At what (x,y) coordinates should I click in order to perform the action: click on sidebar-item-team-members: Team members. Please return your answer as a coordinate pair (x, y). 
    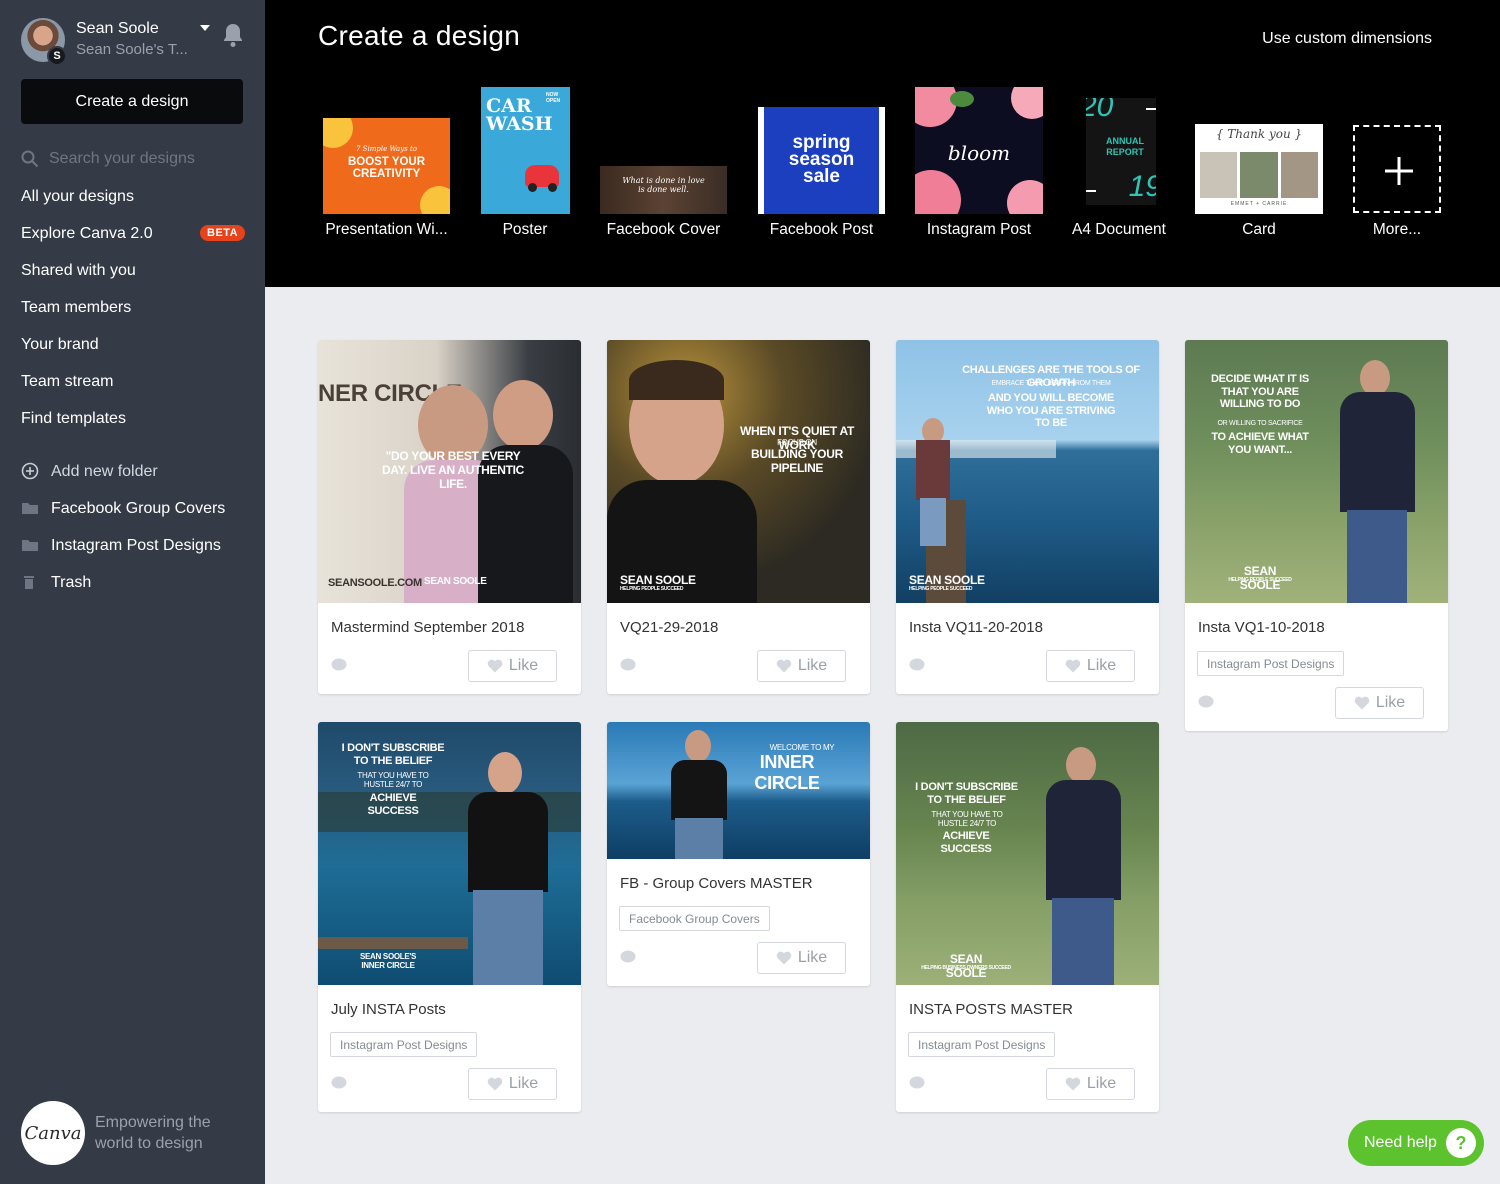
    Looking at the image, I should click on (132, 307).